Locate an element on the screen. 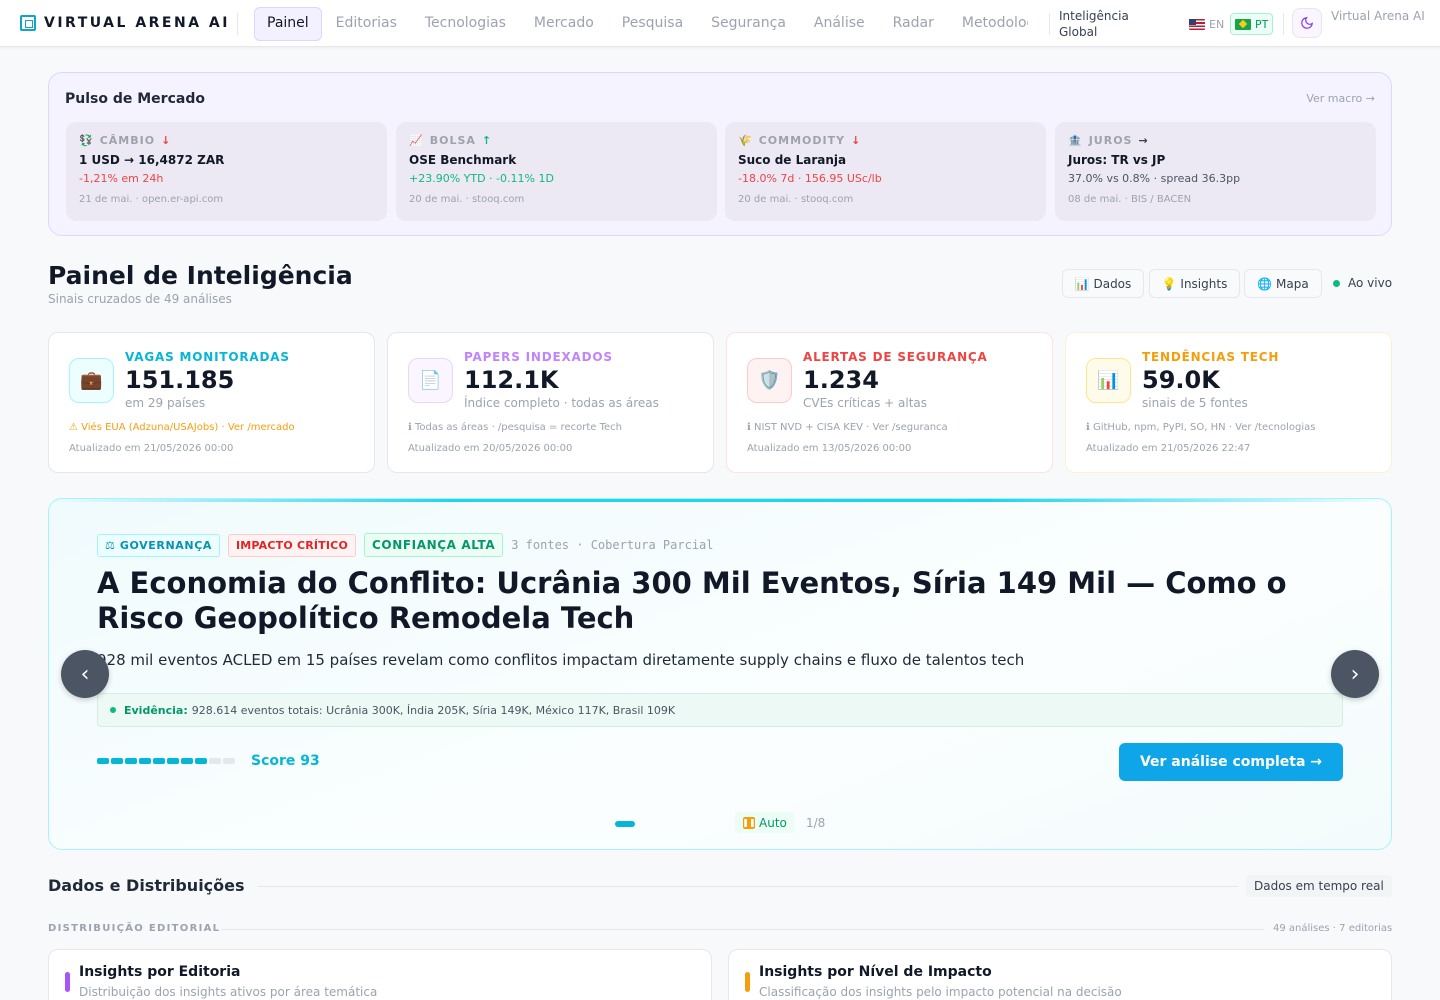 The width and height of the screenshot is (1440, 1000). category-tag: ⚖ GOVERNANÇA is located at coordinates (158, 545).